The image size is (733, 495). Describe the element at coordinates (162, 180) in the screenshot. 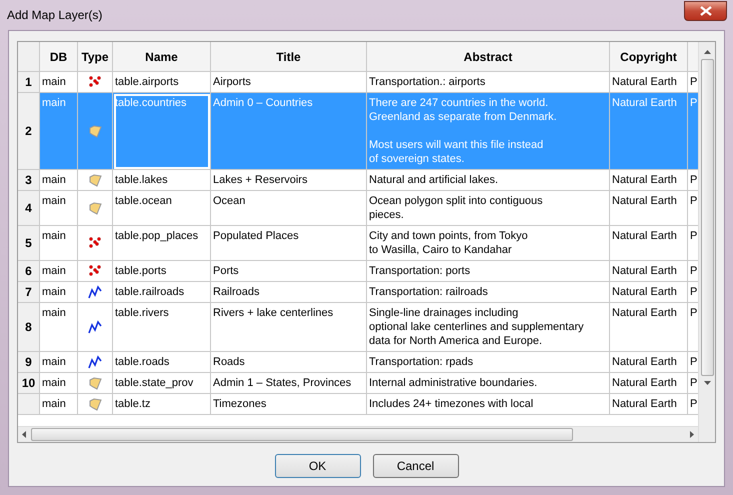

I see `table-cell: table.lakes` at that location.